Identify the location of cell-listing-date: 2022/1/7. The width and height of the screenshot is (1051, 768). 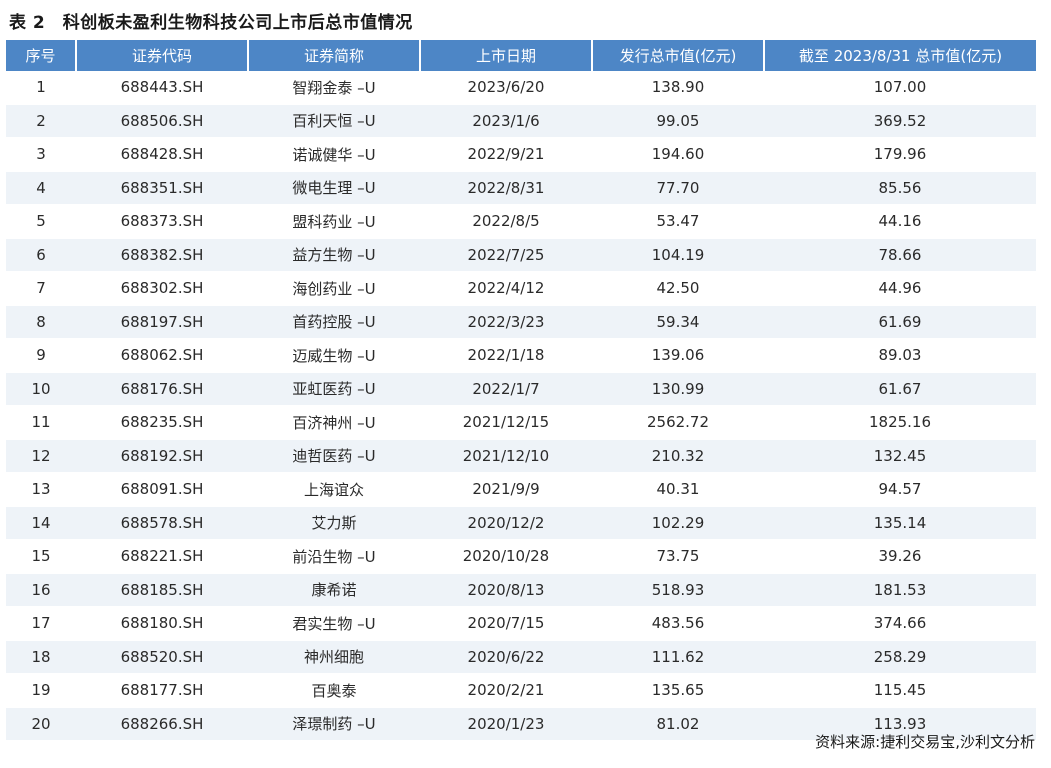
(506, 389).